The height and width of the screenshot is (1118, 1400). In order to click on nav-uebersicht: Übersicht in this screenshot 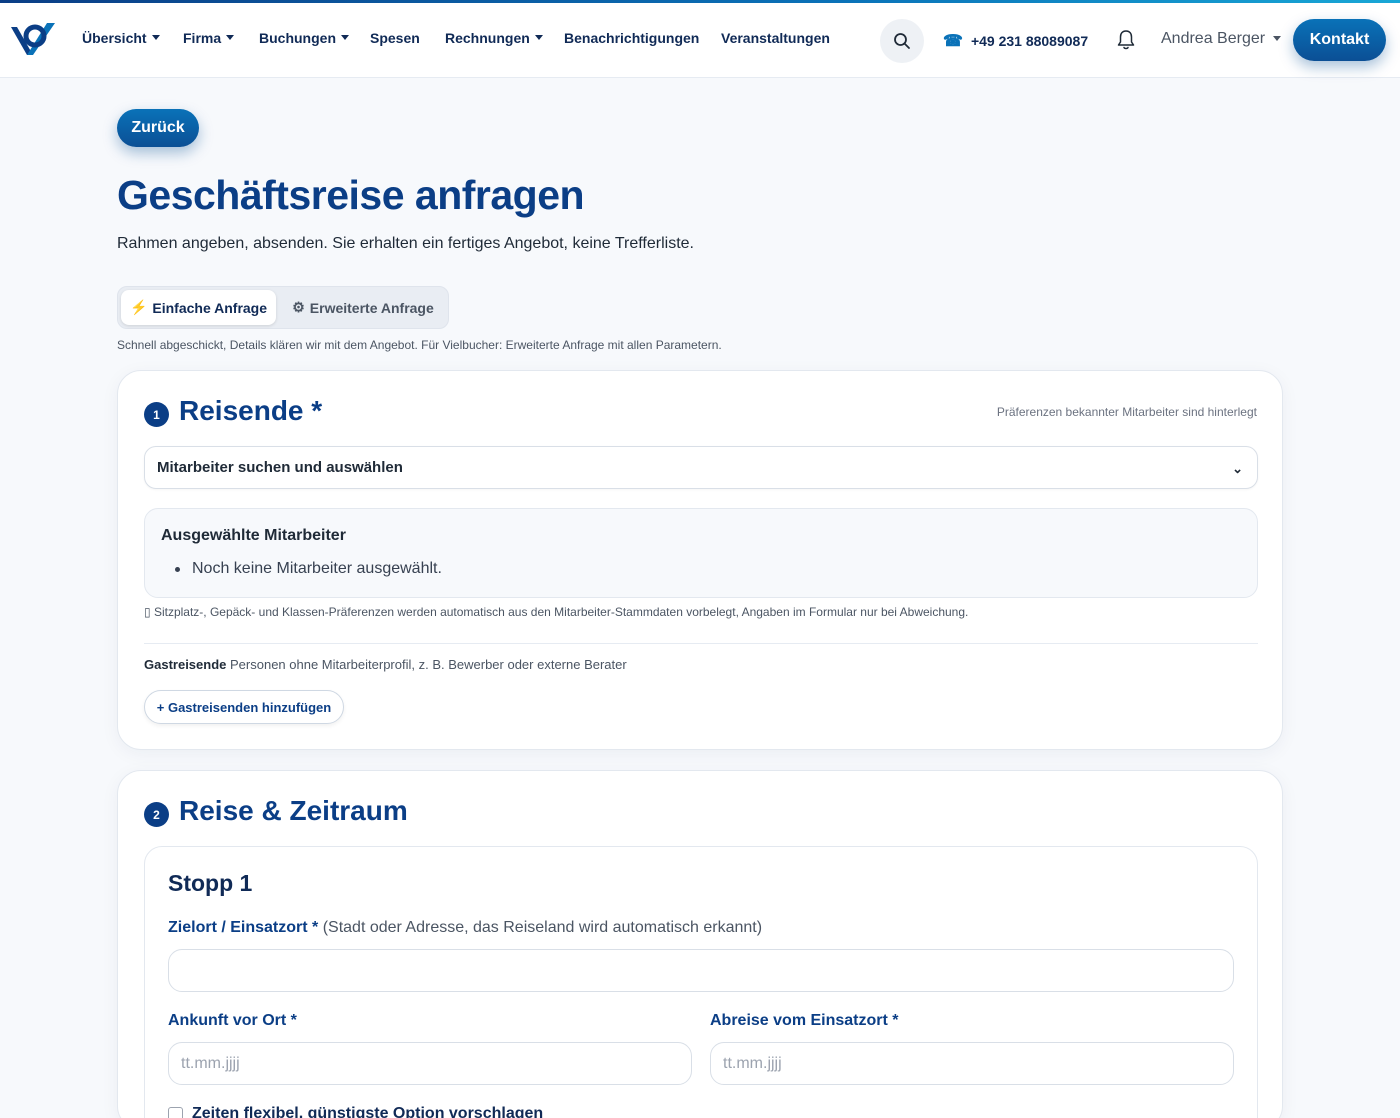, I will do `click(121, 38)`.